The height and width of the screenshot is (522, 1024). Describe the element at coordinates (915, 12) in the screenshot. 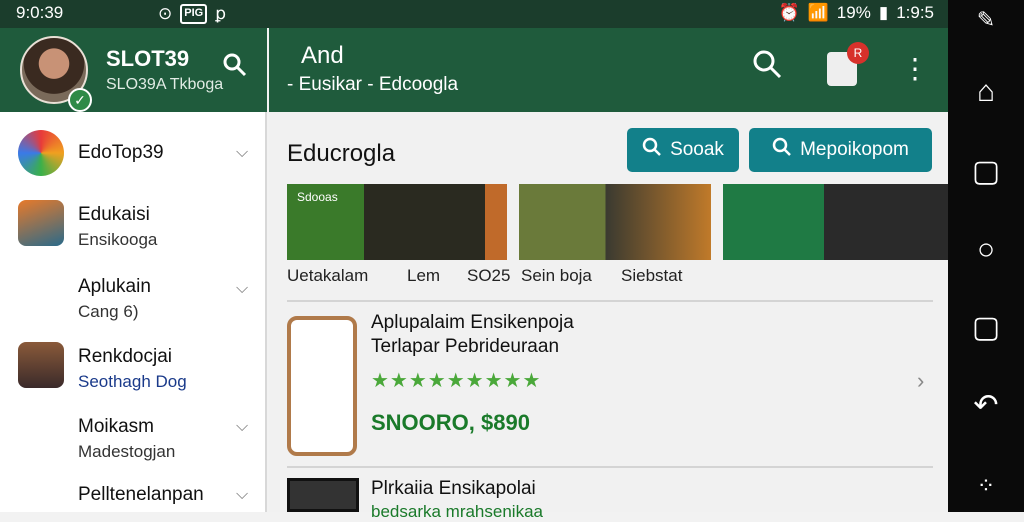

I see `status-clock: 1:9:5` at that location.